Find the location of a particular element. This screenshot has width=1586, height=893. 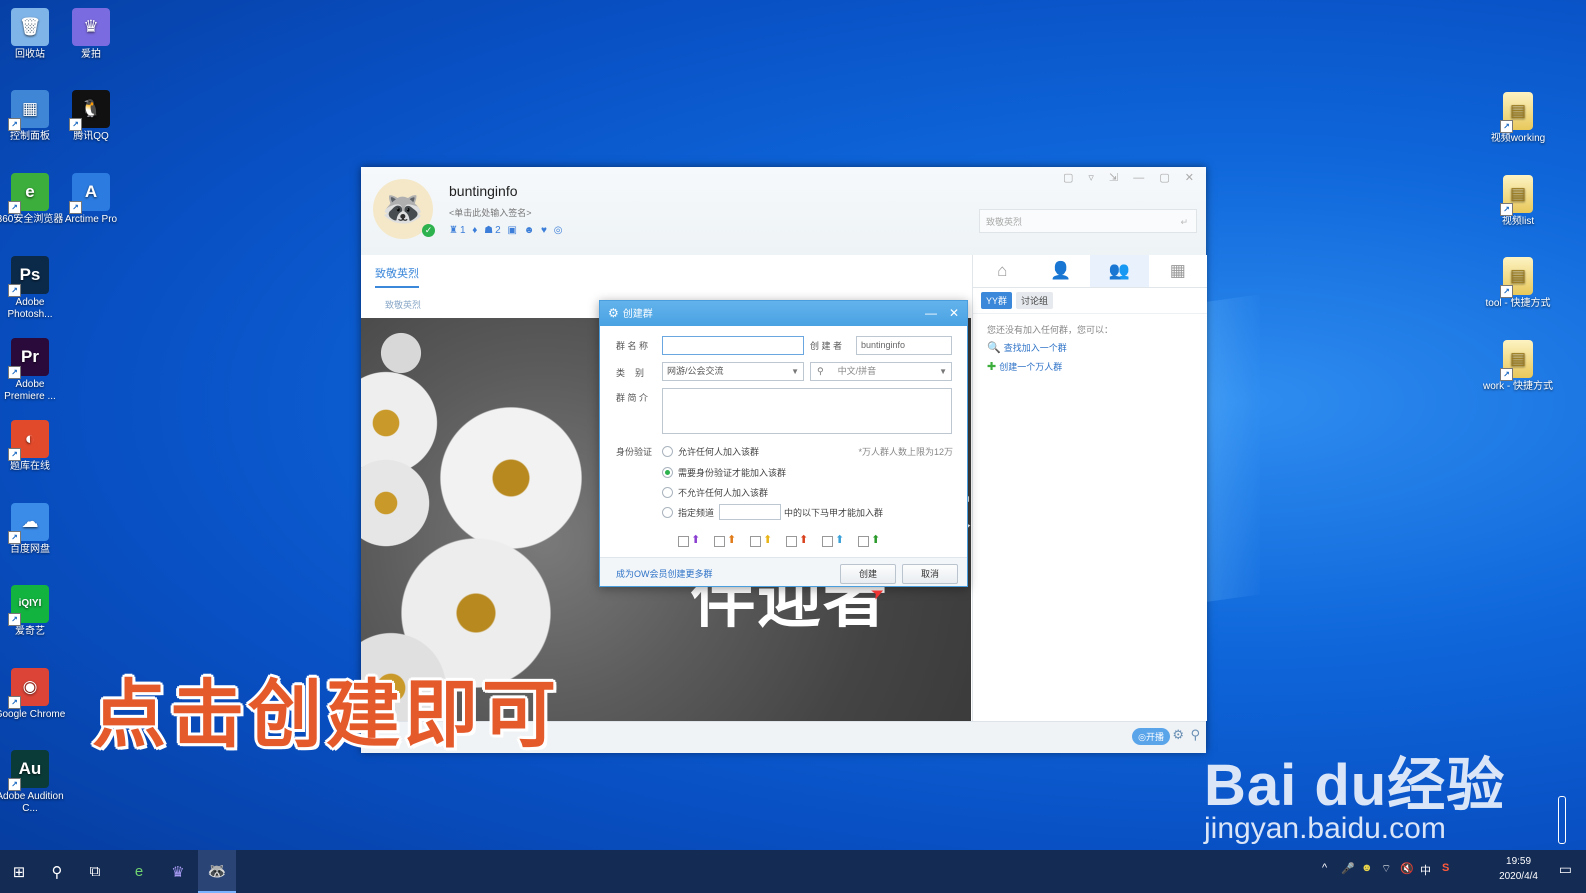

clock-date: 2020/4/4 is located at coordinates (1518, 876).